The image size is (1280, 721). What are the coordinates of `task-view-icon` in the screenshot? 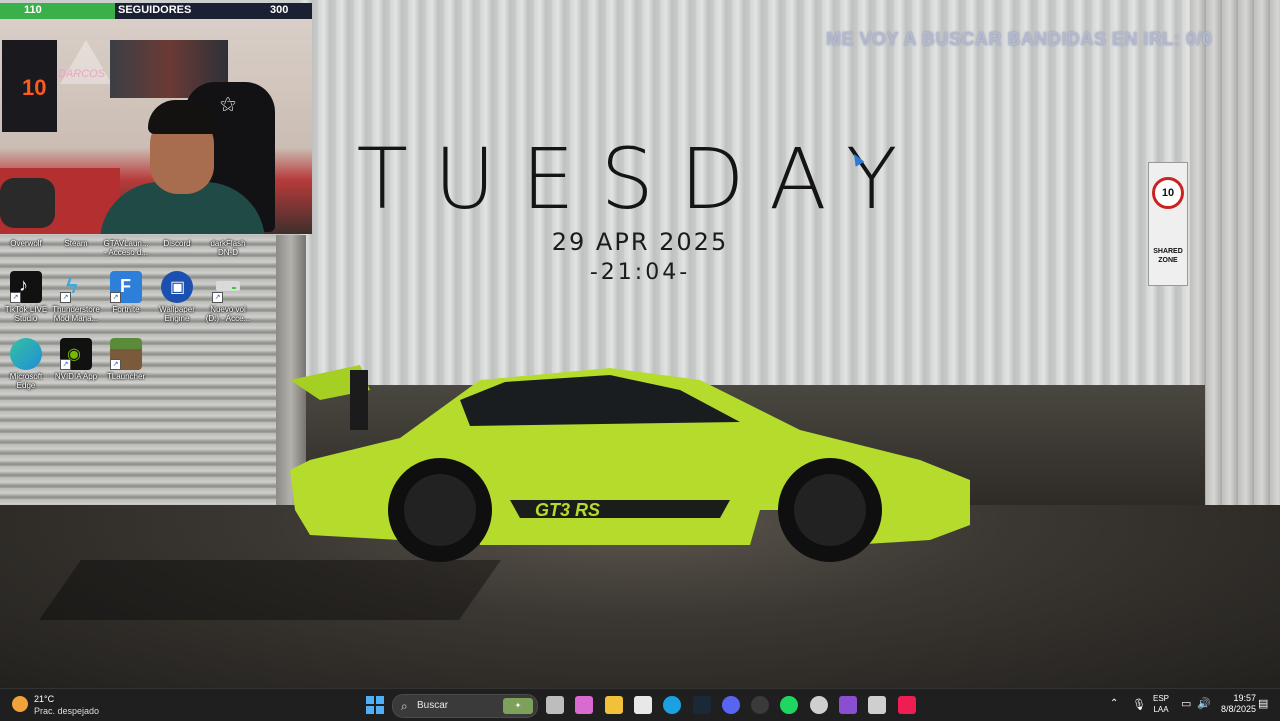 It's located at (555, 705).